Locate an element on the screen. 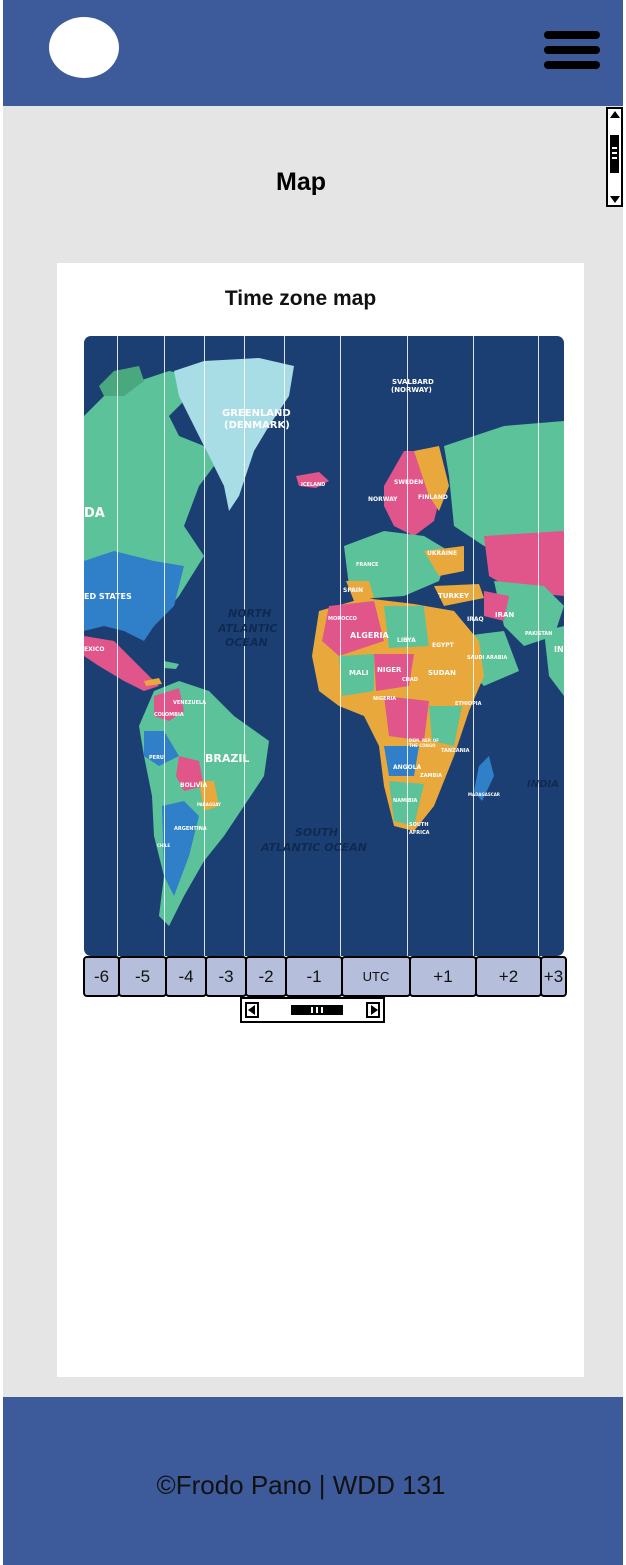 This screenshot has height=1565, width=626. map-label: MADAGASCAR is located at coordinates (484, 794).